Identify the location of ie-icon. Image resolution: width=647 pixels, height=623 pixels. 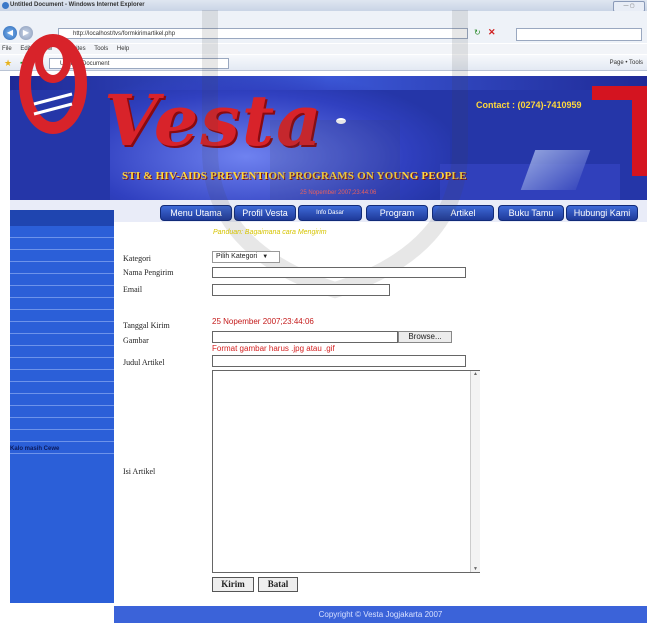
(5, 5).